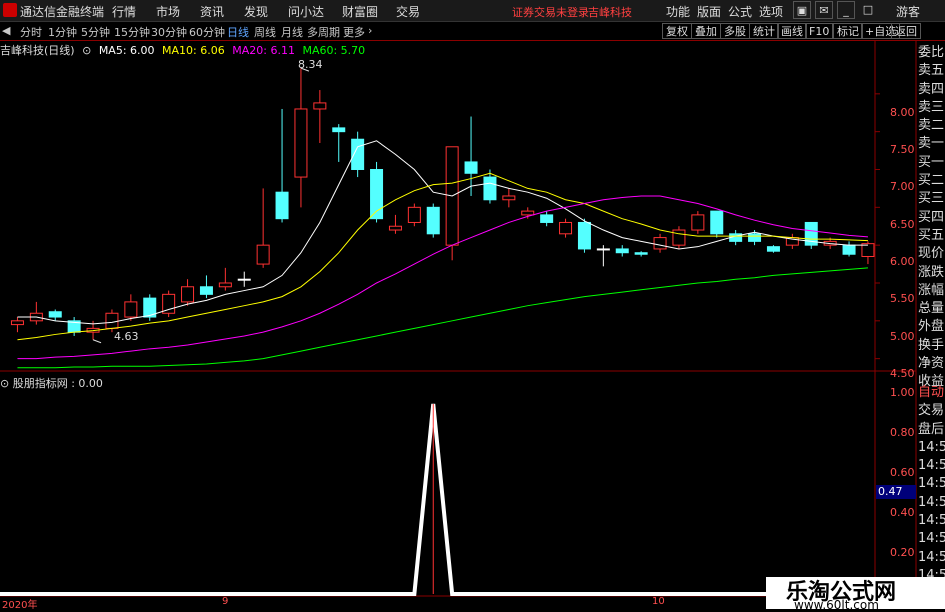 The width and height of the screenshot is (945, 612). I want to click on price-tick: 6.50, so click(902, 224).